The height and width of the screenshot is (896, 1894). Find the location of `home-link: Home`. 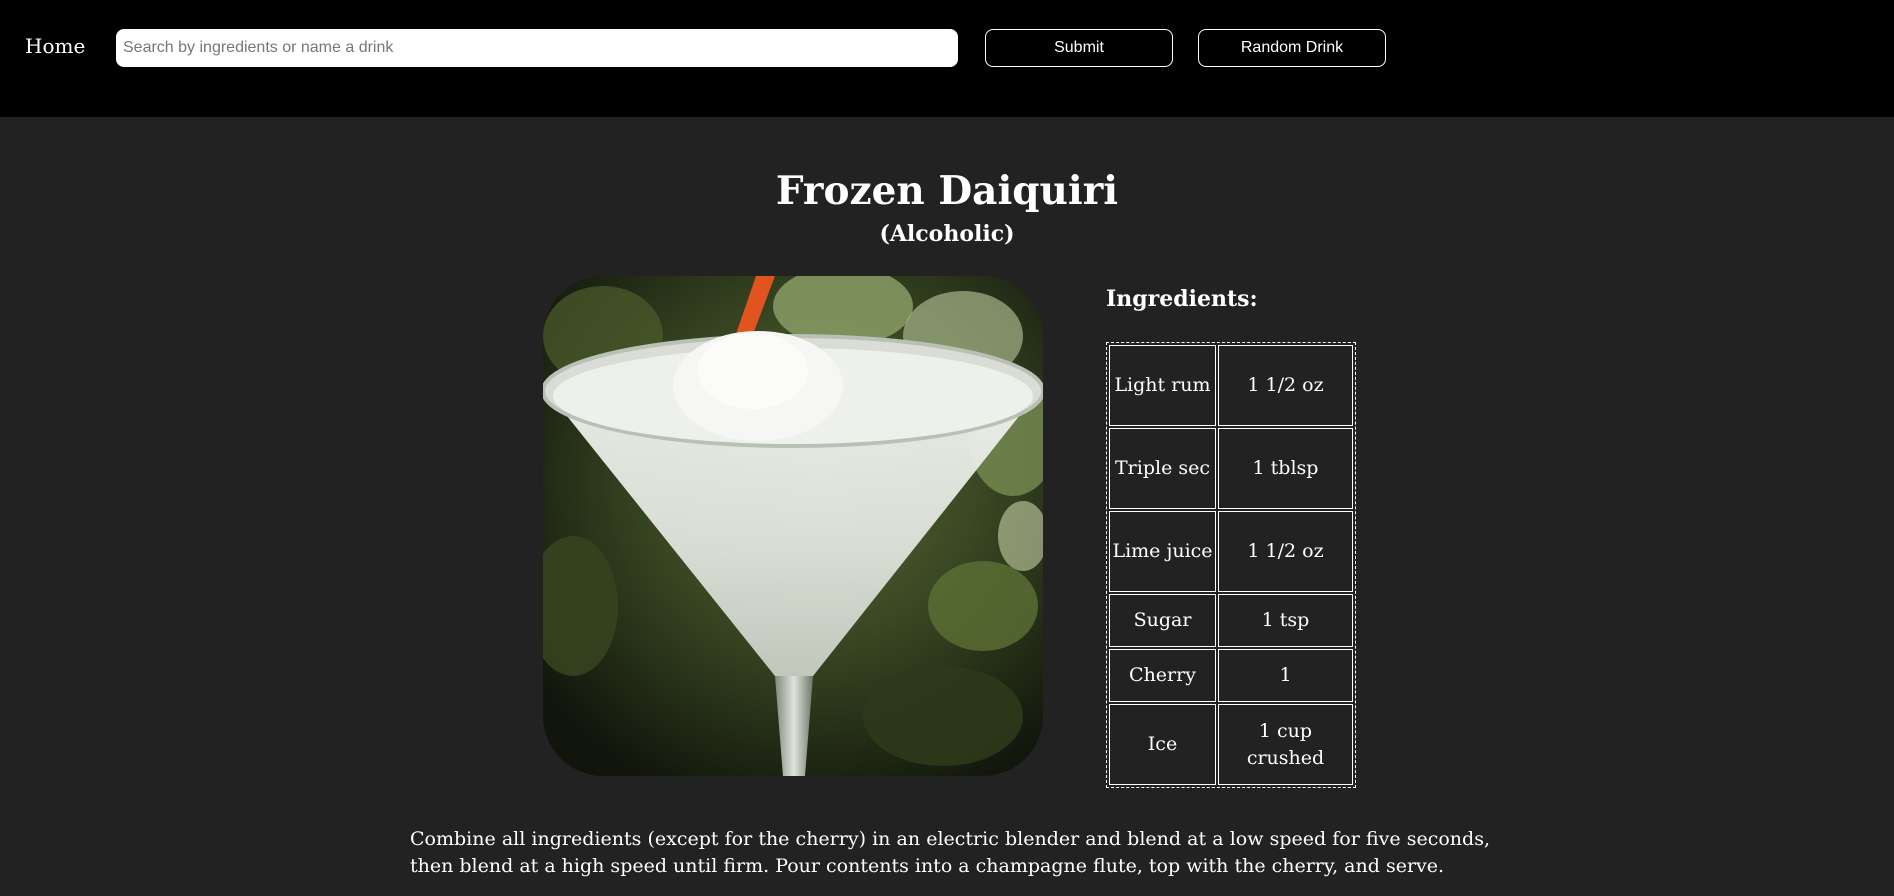

home-link: Home is located at coordinates (55, 46).